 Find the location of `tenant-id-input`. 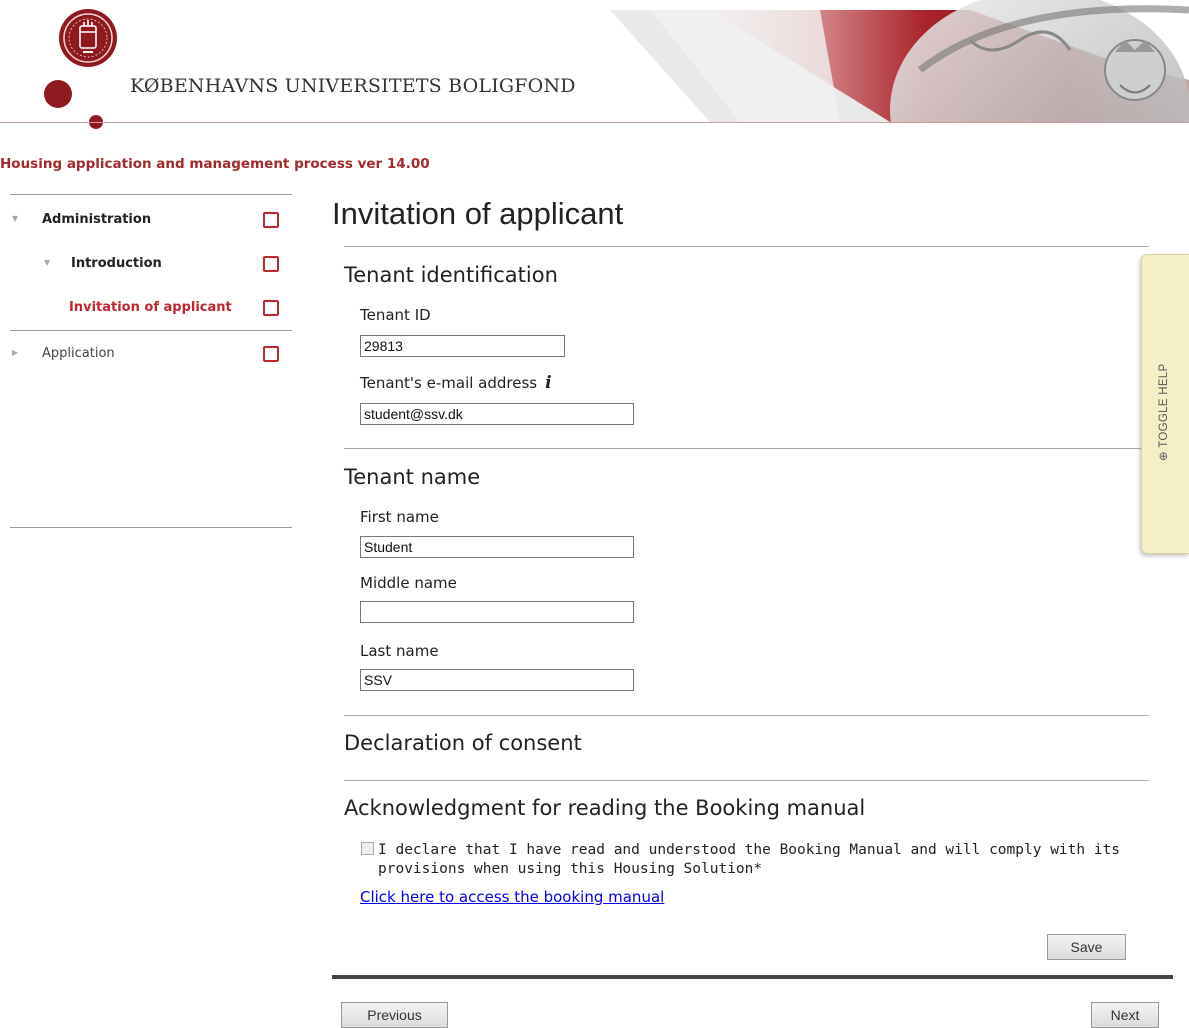

tenant-id-input is located at coordinates (462, 346).